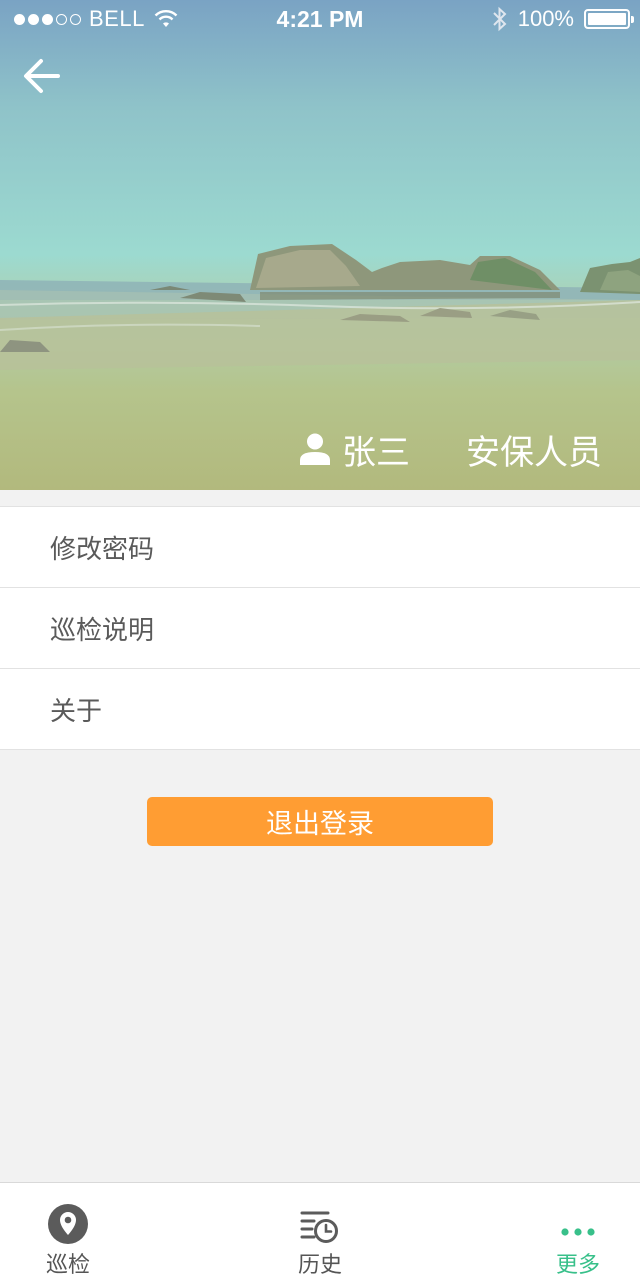 Image resolution: width=640 pixels, height=1280 pixels. I want to click on tab-more: 更多, so click(574, 1231).